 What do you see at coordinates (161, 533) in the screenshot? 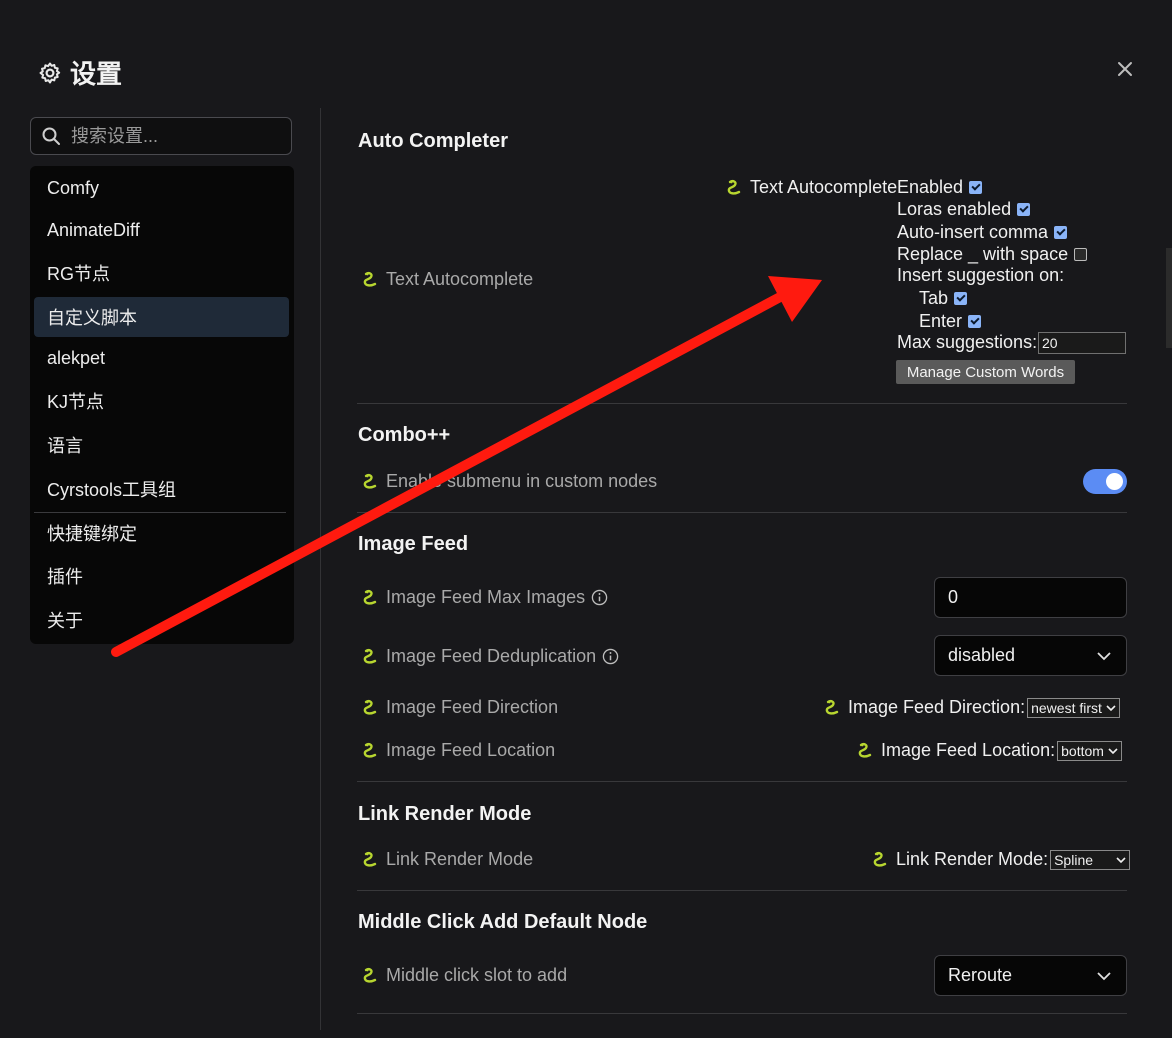
I see `sidebar-item-keybindings: 快捷键绑定` at bounding box center [161, 533].